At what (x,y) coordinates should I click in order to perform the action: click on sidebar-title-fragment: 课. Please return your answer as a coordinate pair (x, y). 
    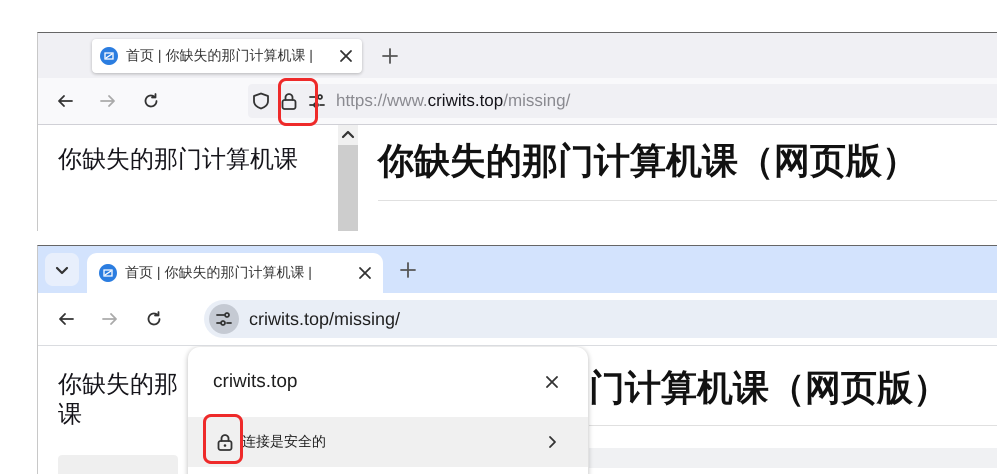
    Looking at the image, I should click on (70, 415).